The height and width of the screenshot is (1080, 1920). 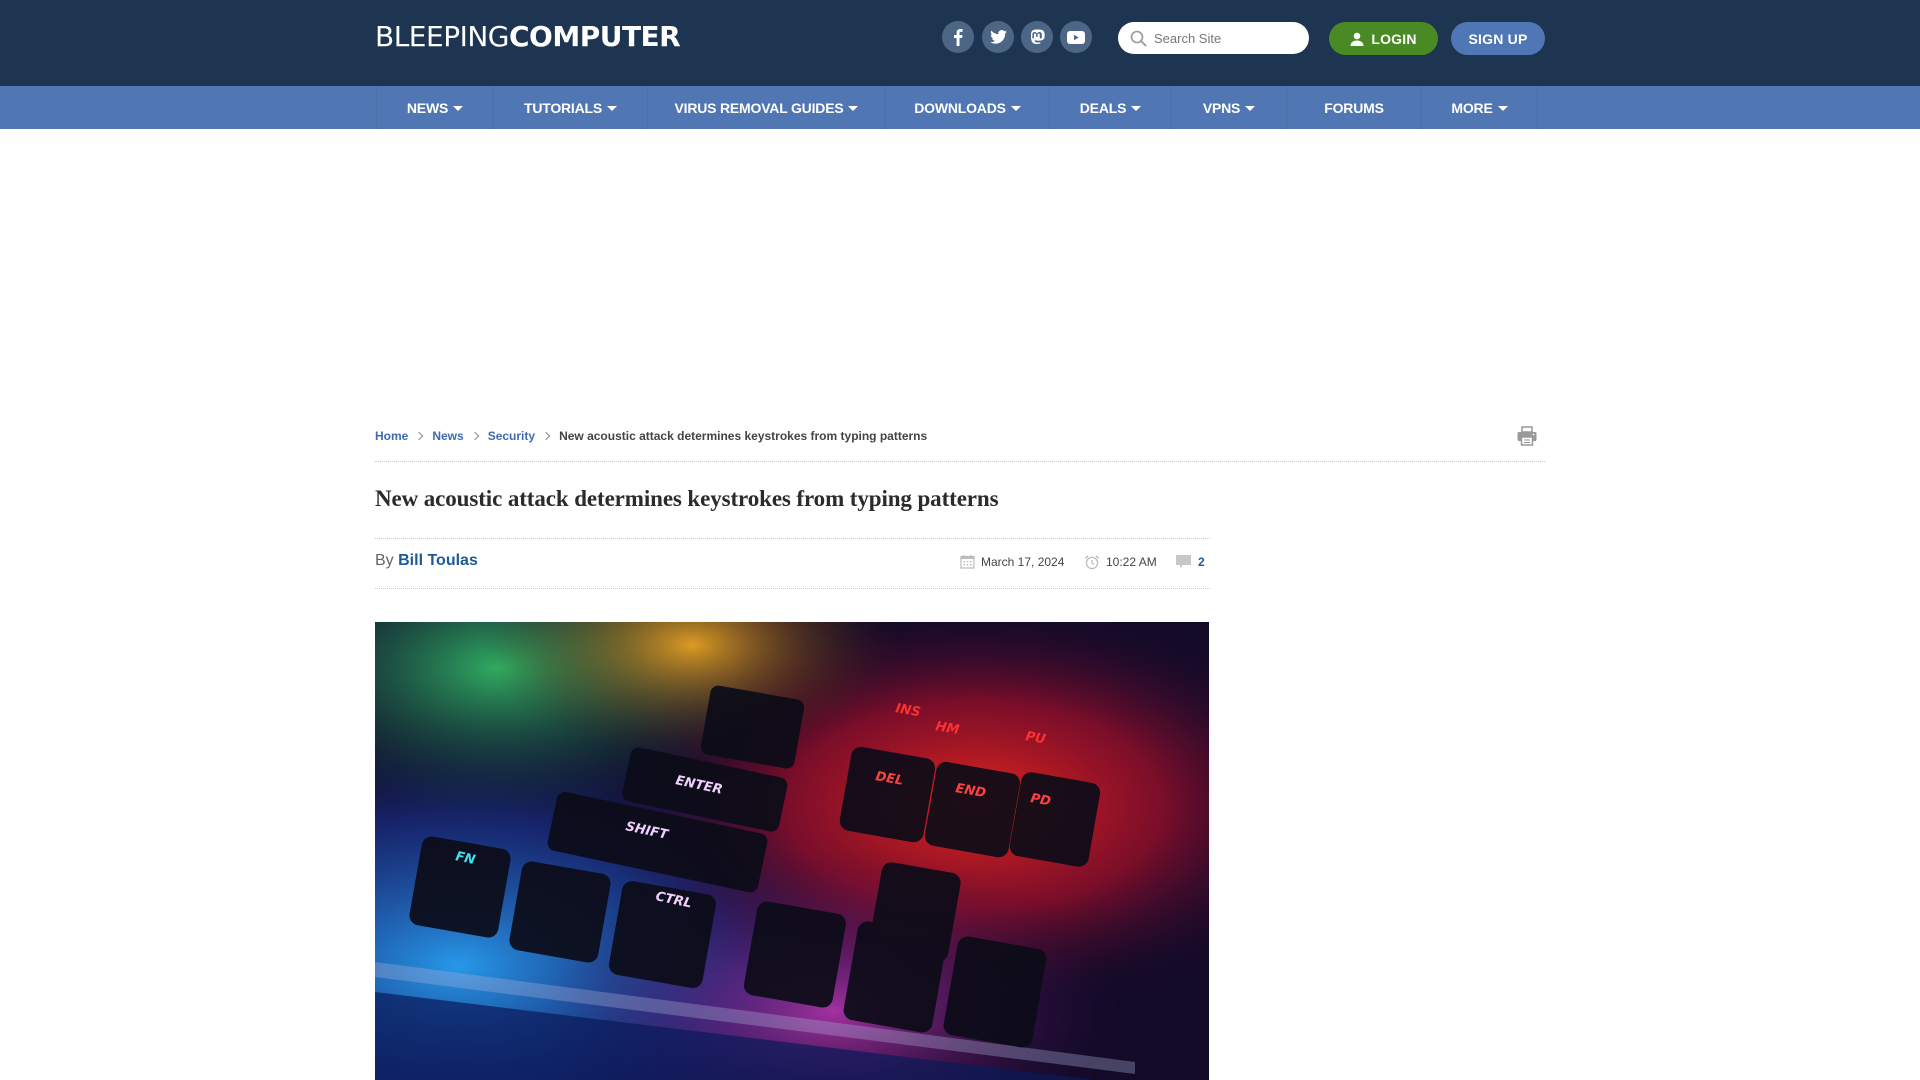 I want to click on date-text: March 17, 2024, so click(x=1023, y=561).